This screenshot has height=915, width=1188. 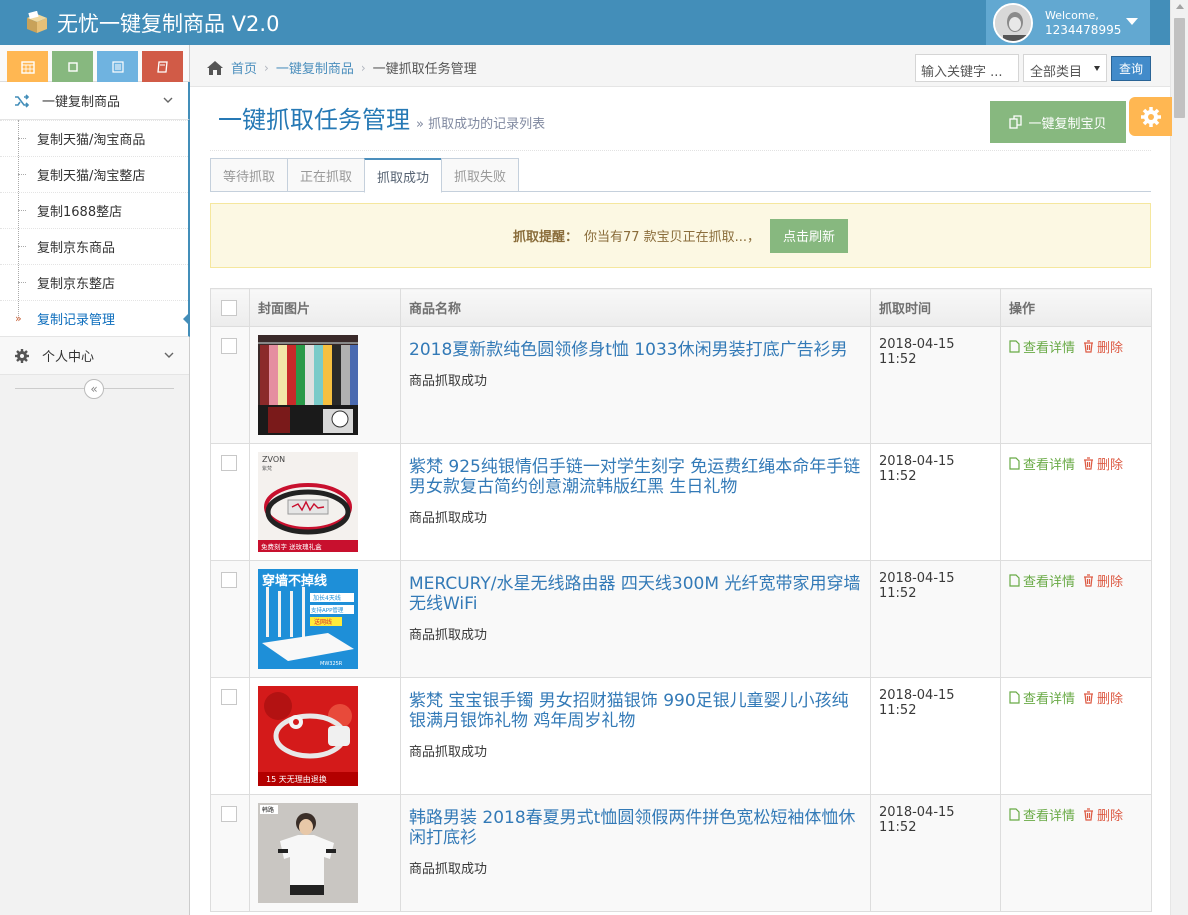 What do you see at coordinates (672, 237) in the screenshot?
I see `alert-text: 你当有77 款宝贝正在抓取...，` at bounding box center [672, 237].